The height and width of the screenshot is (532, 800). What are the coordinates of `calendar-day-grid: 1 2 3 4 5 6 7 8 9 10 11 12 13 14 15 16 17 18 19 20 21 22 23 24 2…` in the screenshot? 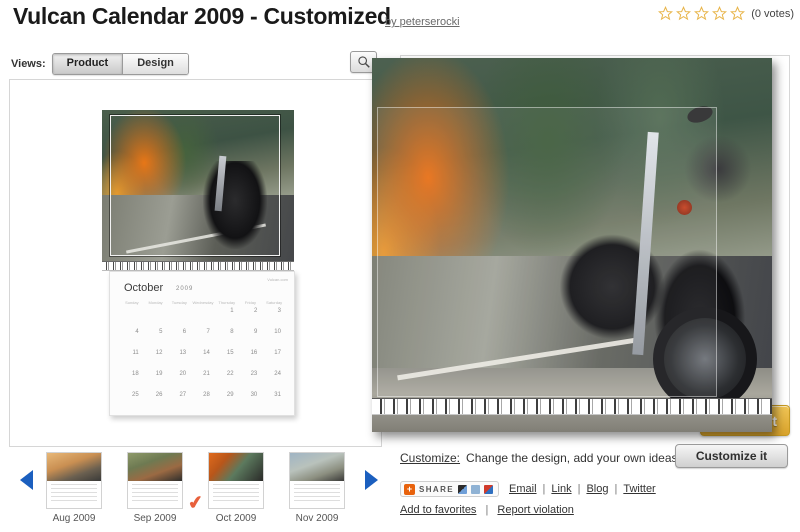 It's located at (203, 360).